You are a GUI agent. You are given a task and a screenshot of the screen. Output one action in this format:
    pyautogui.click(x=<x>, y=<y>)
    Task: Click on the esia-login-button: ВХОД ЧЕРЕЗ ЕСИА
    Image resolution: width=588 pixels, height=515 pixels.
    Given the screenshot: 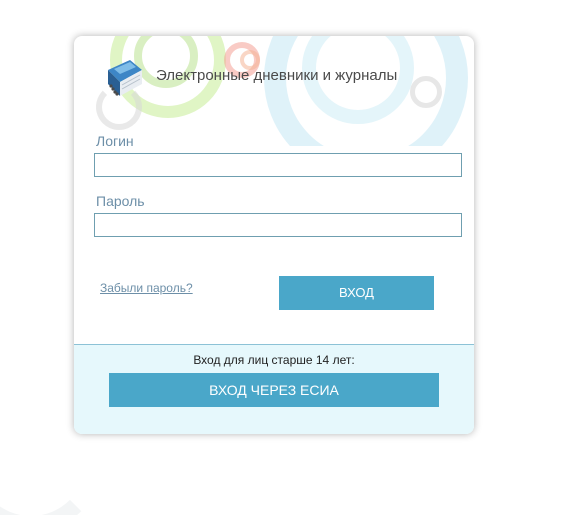 What is the action you would take?
    pyautogui.click(x=274, y=390)
    